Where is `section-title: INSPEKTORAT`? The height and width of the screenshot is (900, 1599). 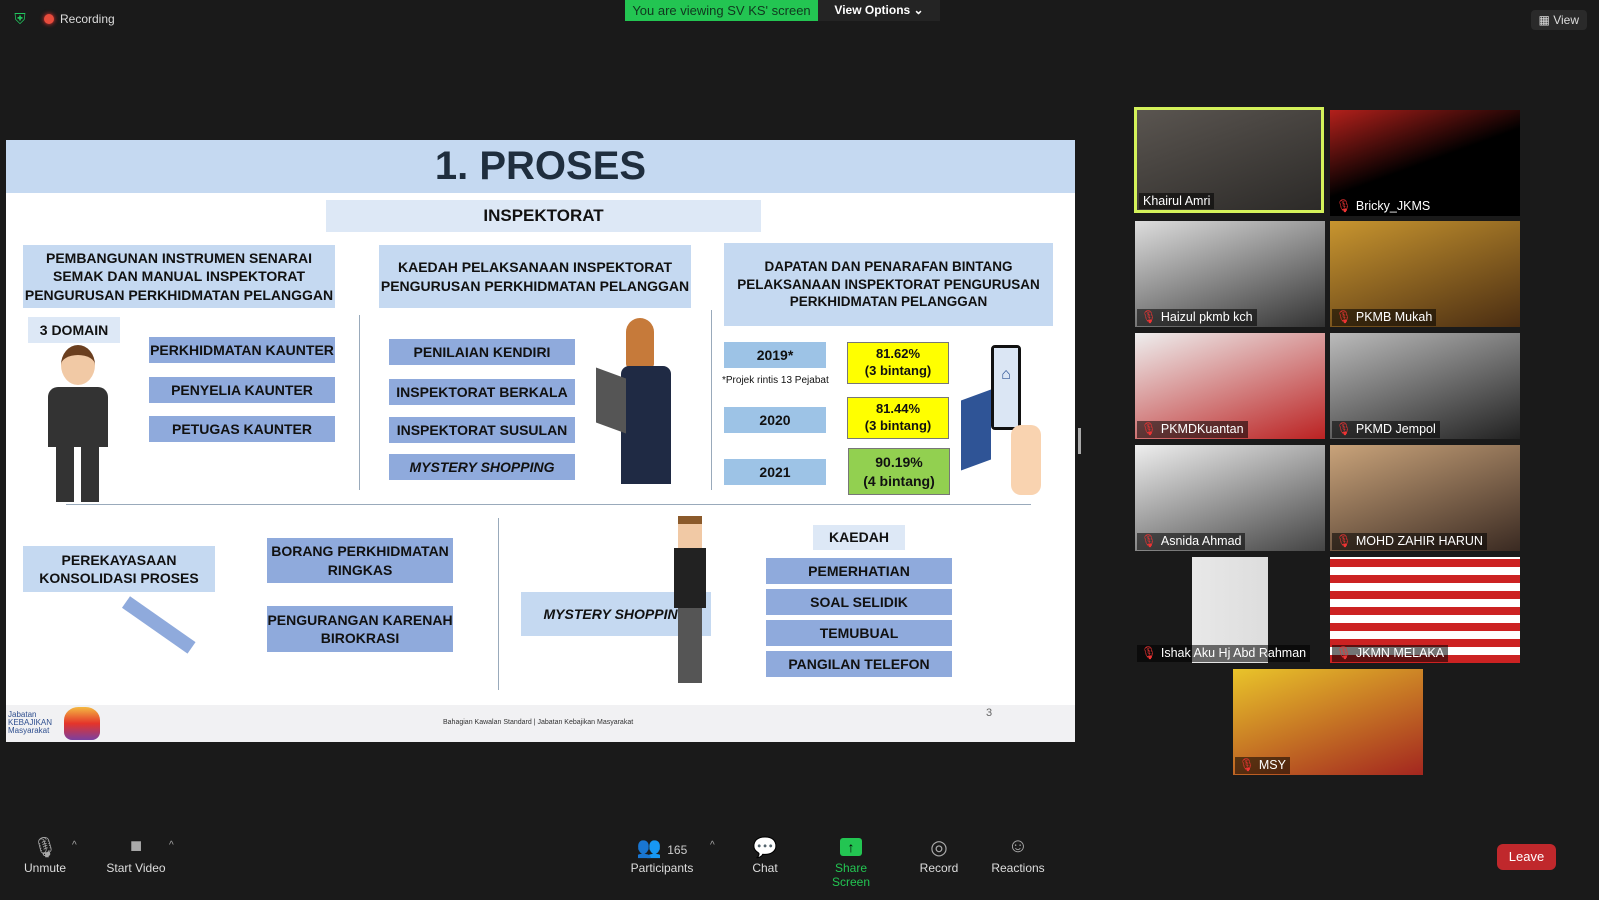
section-title: INSPEKTORAT is located at coordinates (543, 216).